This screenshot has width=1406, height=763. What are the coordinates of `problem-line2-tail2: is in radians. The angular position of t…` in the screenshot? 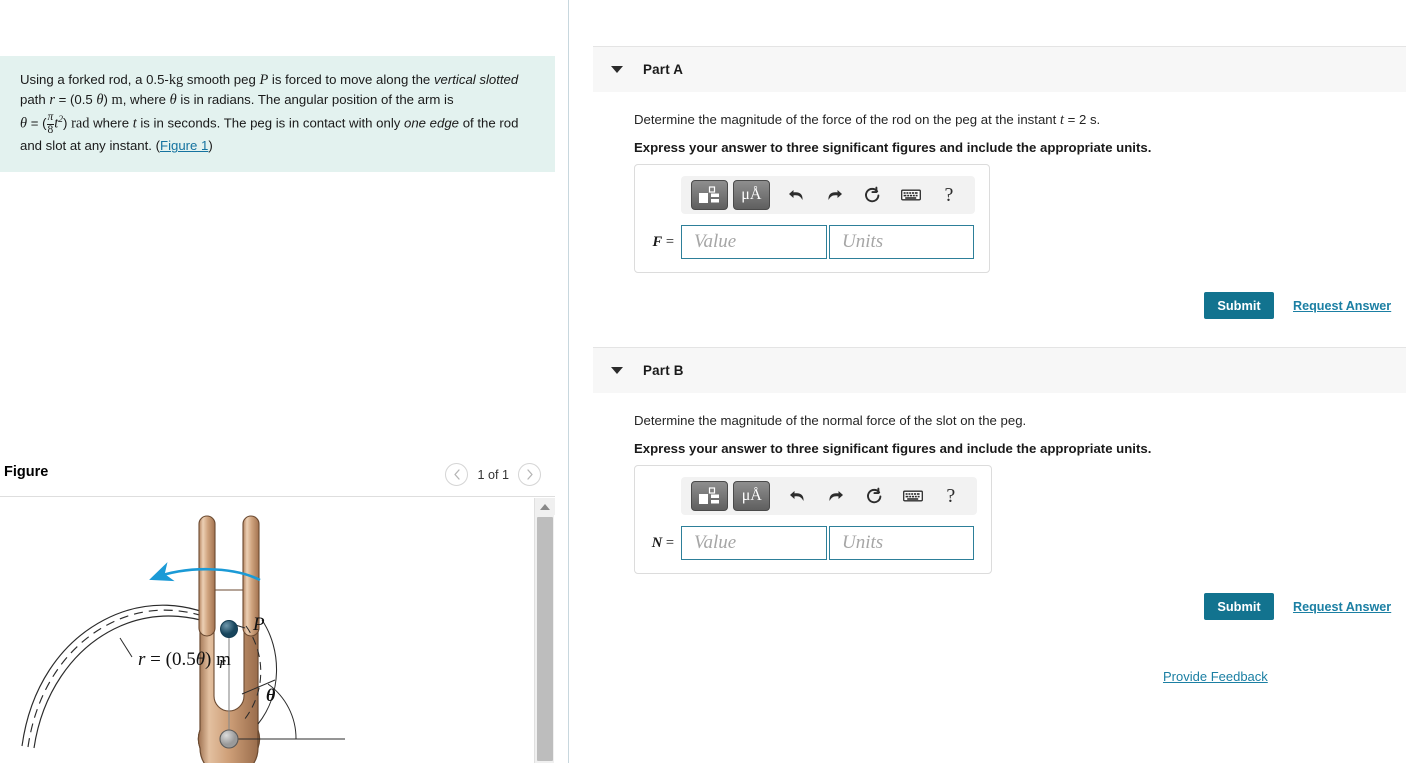 It's located at (315, 100).